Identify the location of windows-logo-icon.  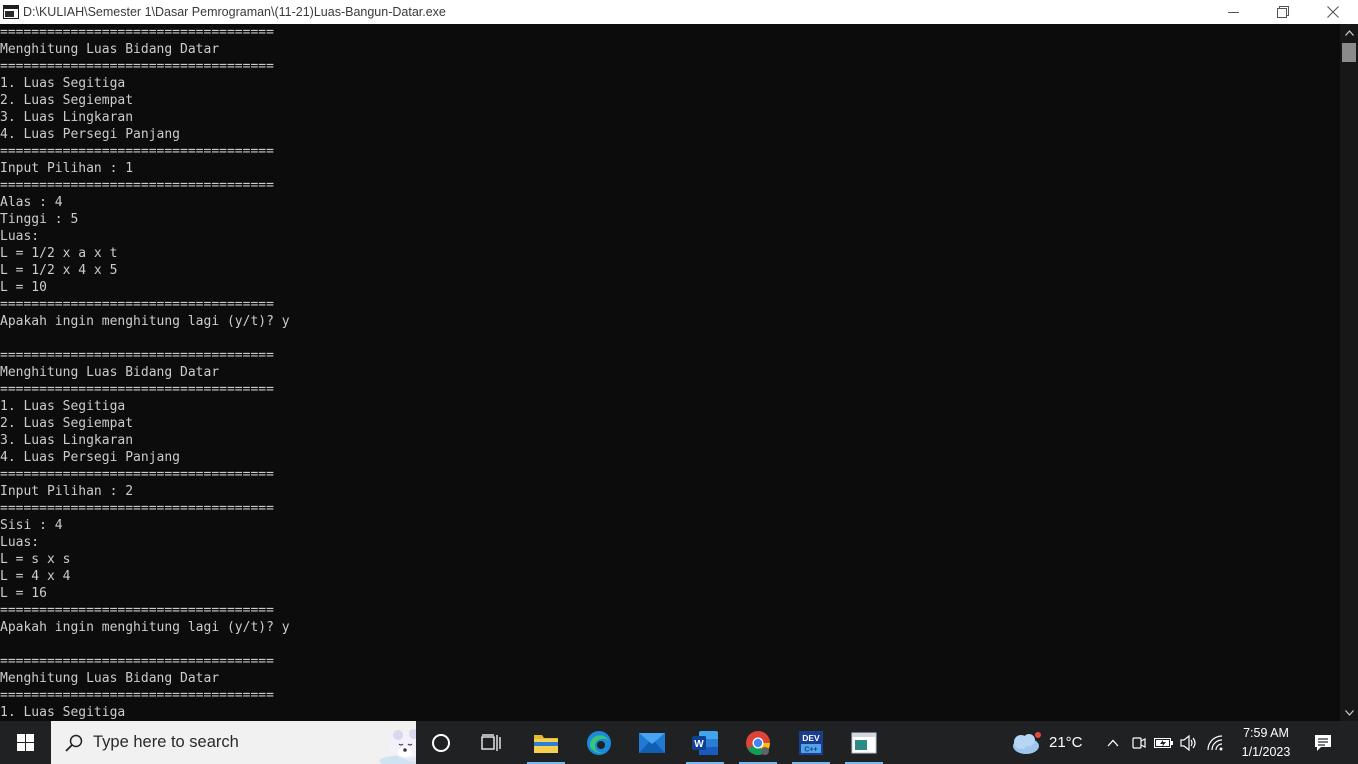
(25, 742).